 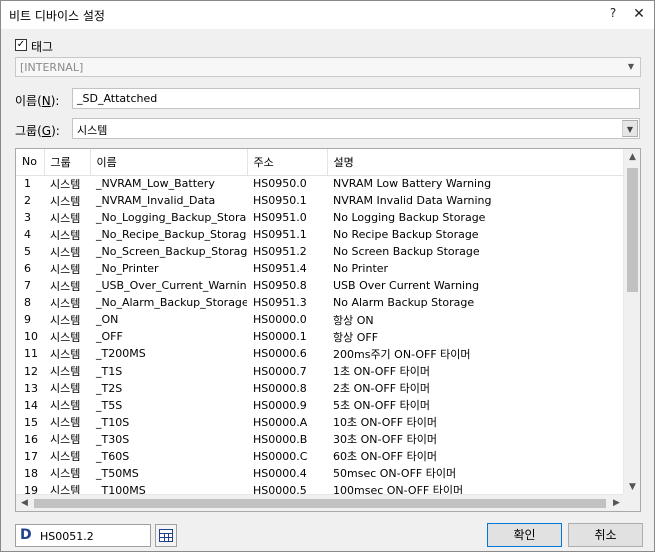 What do you see at coordinates (27, 218) in the screenshot?
I see `cell-no: 3` at bounding box center [27, 218].